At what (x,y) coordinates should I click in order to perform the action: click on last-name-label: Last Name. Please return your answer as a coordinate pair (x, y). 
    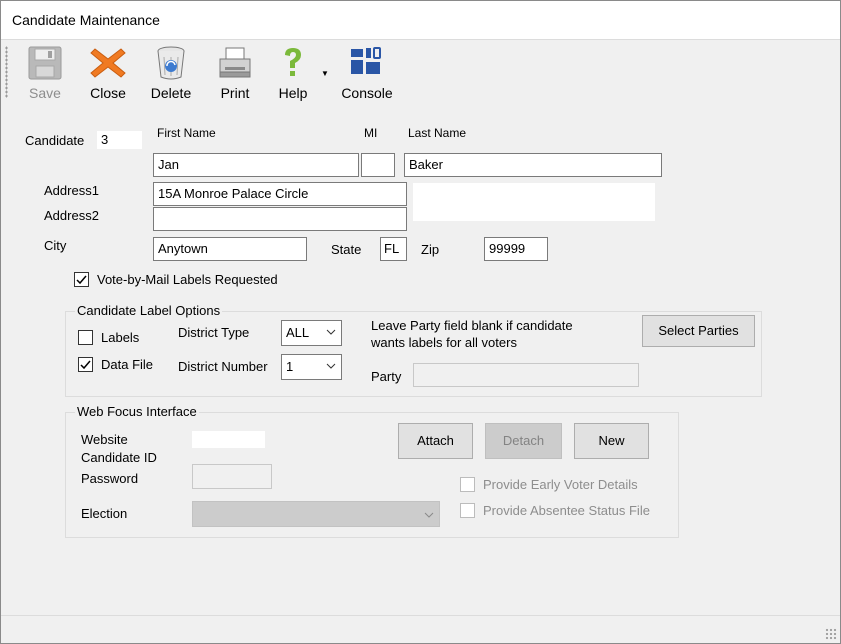
    Looking at the image, I should click on (437, 133).